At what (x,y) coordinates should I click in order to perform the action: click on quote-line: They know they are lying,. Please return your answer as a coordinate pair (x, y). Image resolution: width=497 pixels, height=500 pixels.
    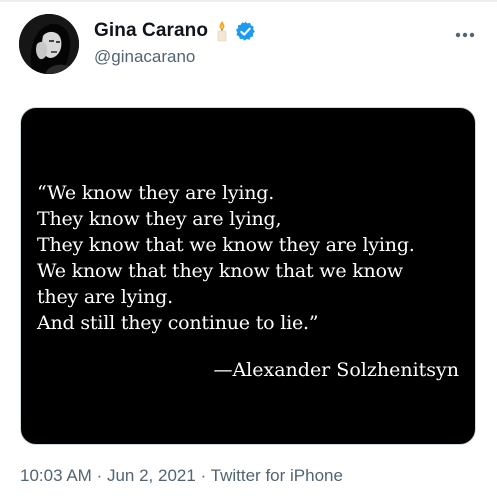
    Looking at the image, I should click on (159, 219).